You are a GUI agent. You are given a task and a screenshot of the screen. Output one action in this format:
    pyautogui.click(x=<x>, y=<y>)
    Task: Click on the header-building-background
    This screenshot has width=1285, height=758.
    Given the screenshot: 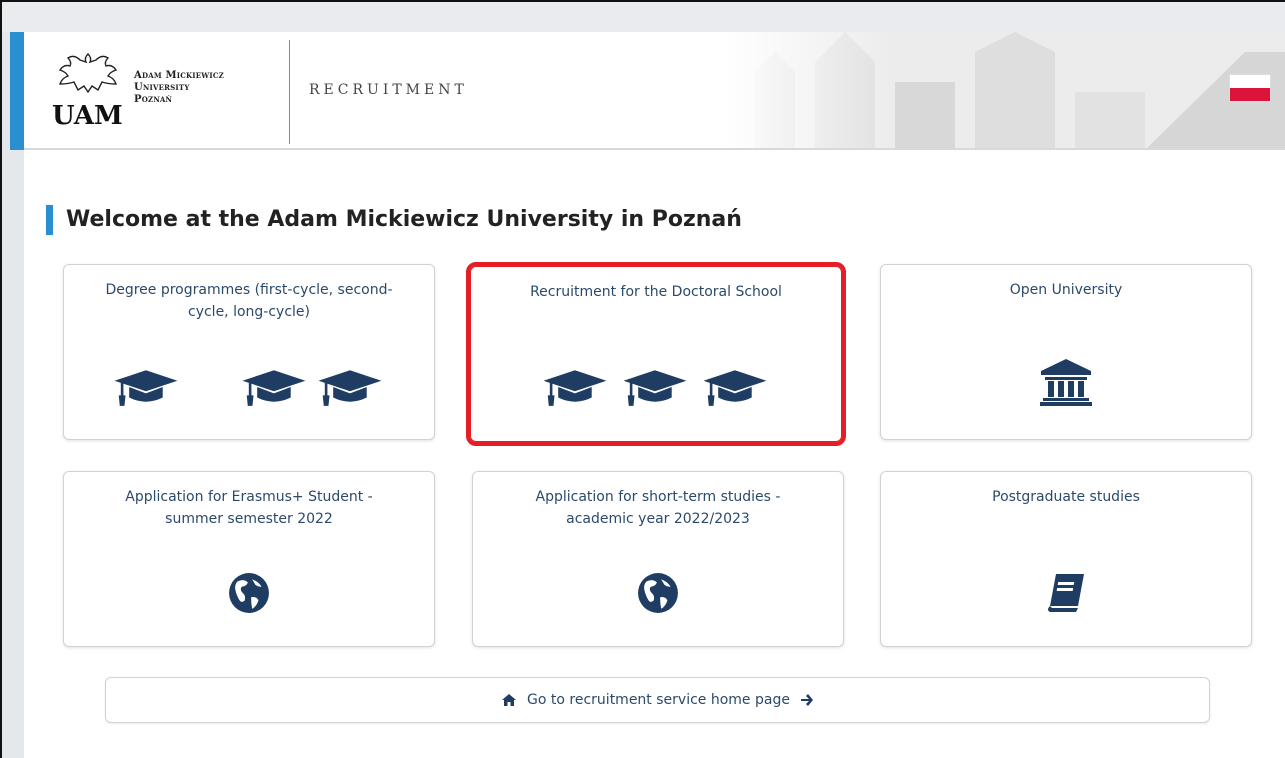 What is the action you would take?
    pyautogui.click(x=1005, y=90)
    